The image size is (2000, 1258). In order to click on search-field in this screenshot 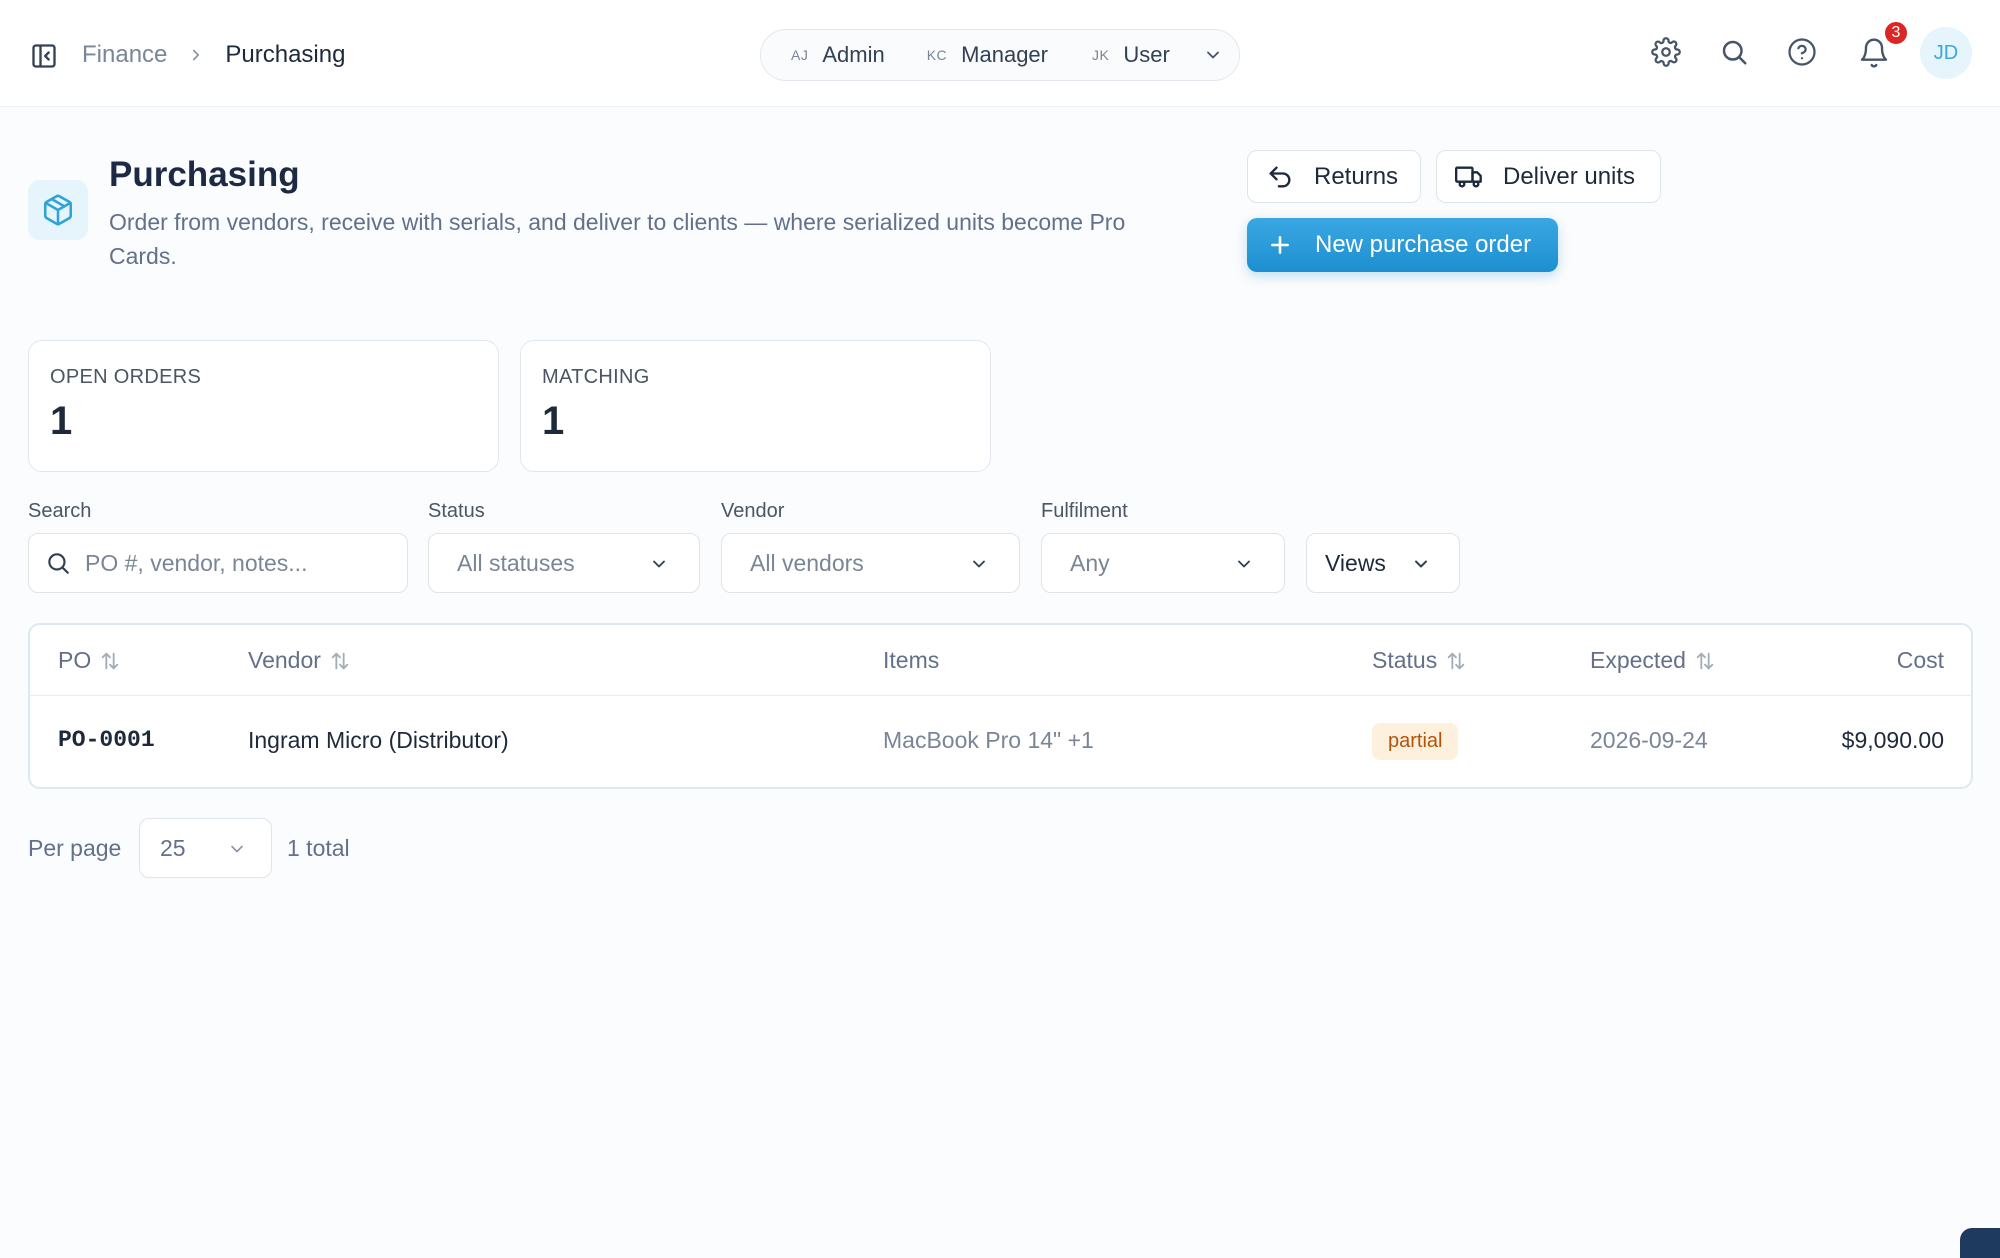, I will do `click(218, 563)`.